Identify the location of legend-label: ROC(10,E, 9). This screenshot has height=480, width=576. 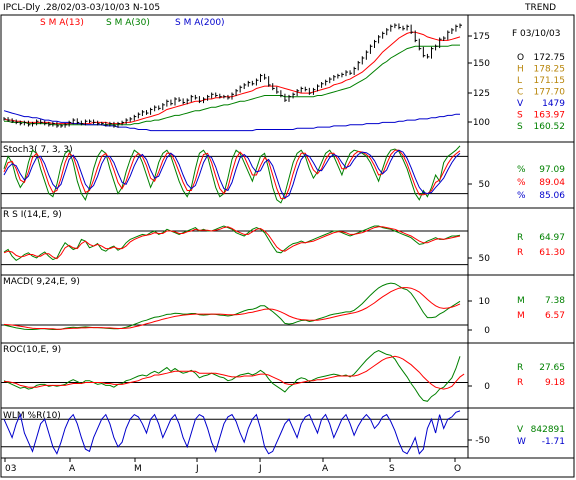
(32, 350).